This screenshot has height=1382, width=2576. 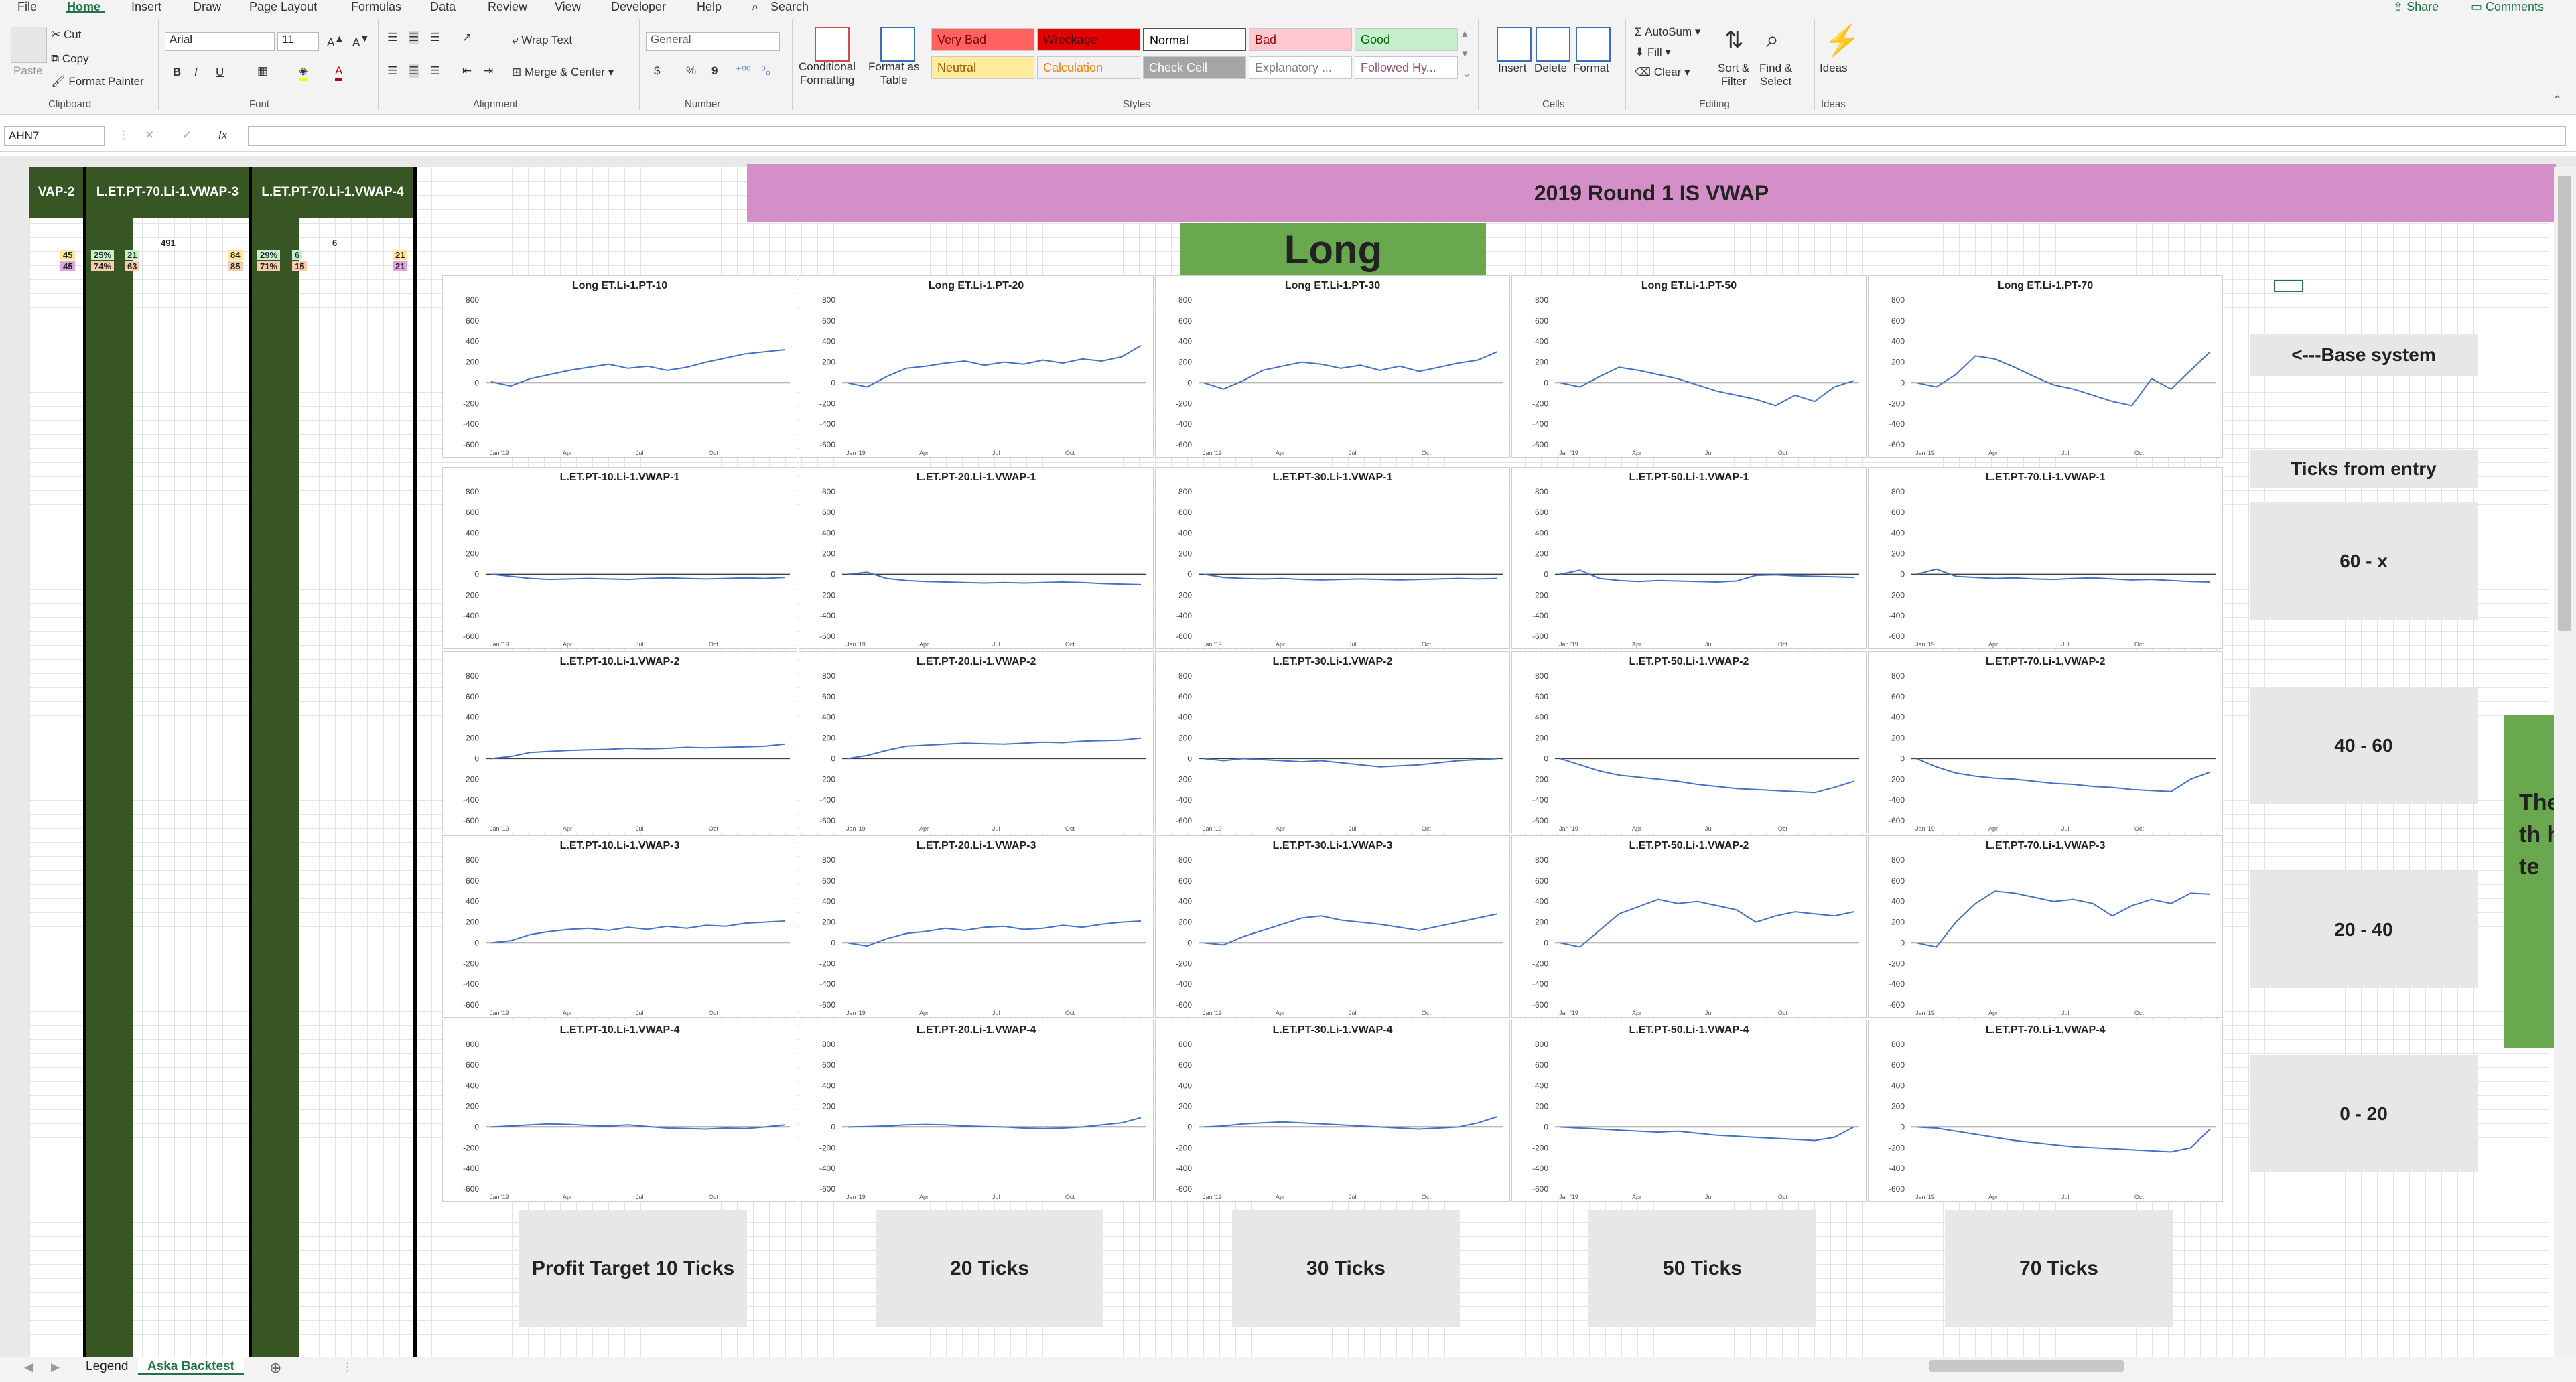 I want to click on sheet-tab-legend: Legend, so click(x=107, y=1366).